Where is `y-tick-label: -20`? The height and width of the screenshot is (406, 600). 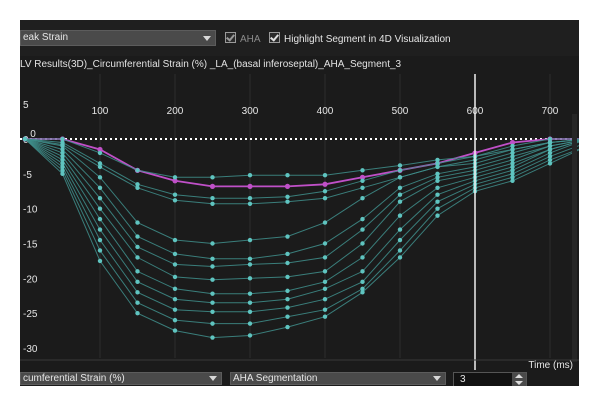 y-tick-label: -20 is located at coordinates (30, 279).